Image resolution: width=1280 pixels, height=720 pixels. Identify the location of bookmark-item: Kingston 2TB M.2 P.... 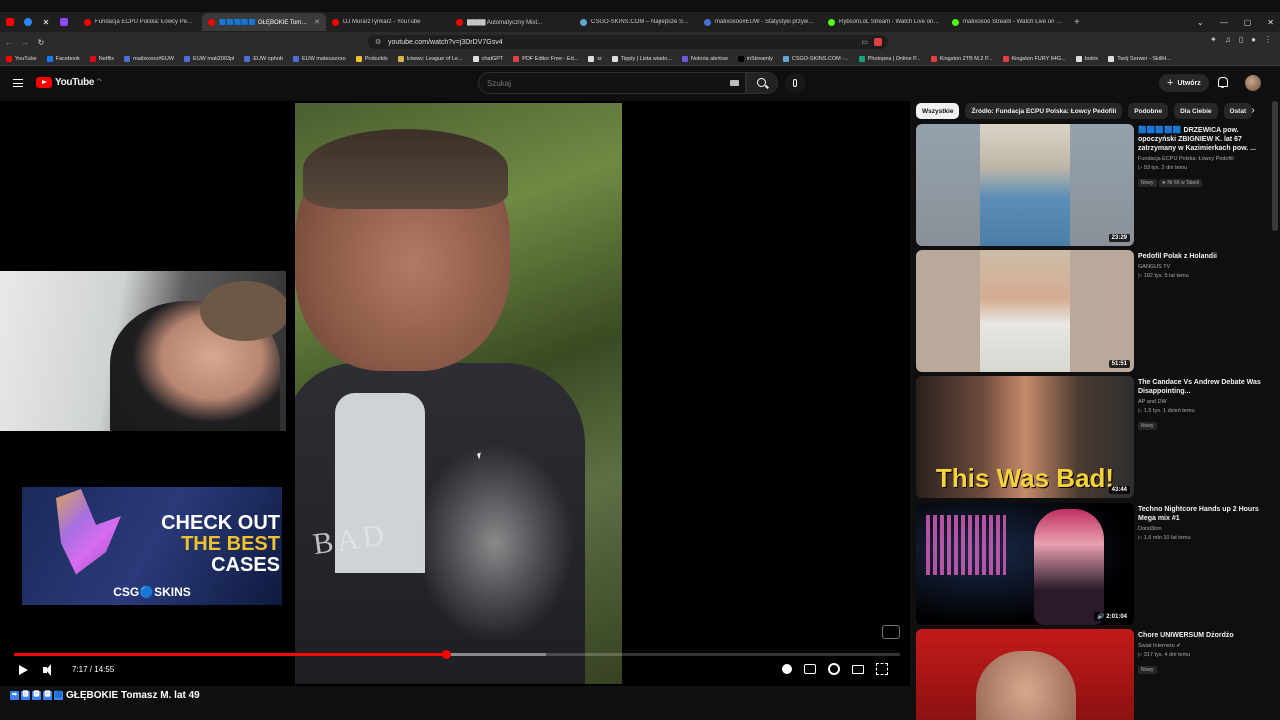
(961, 58).